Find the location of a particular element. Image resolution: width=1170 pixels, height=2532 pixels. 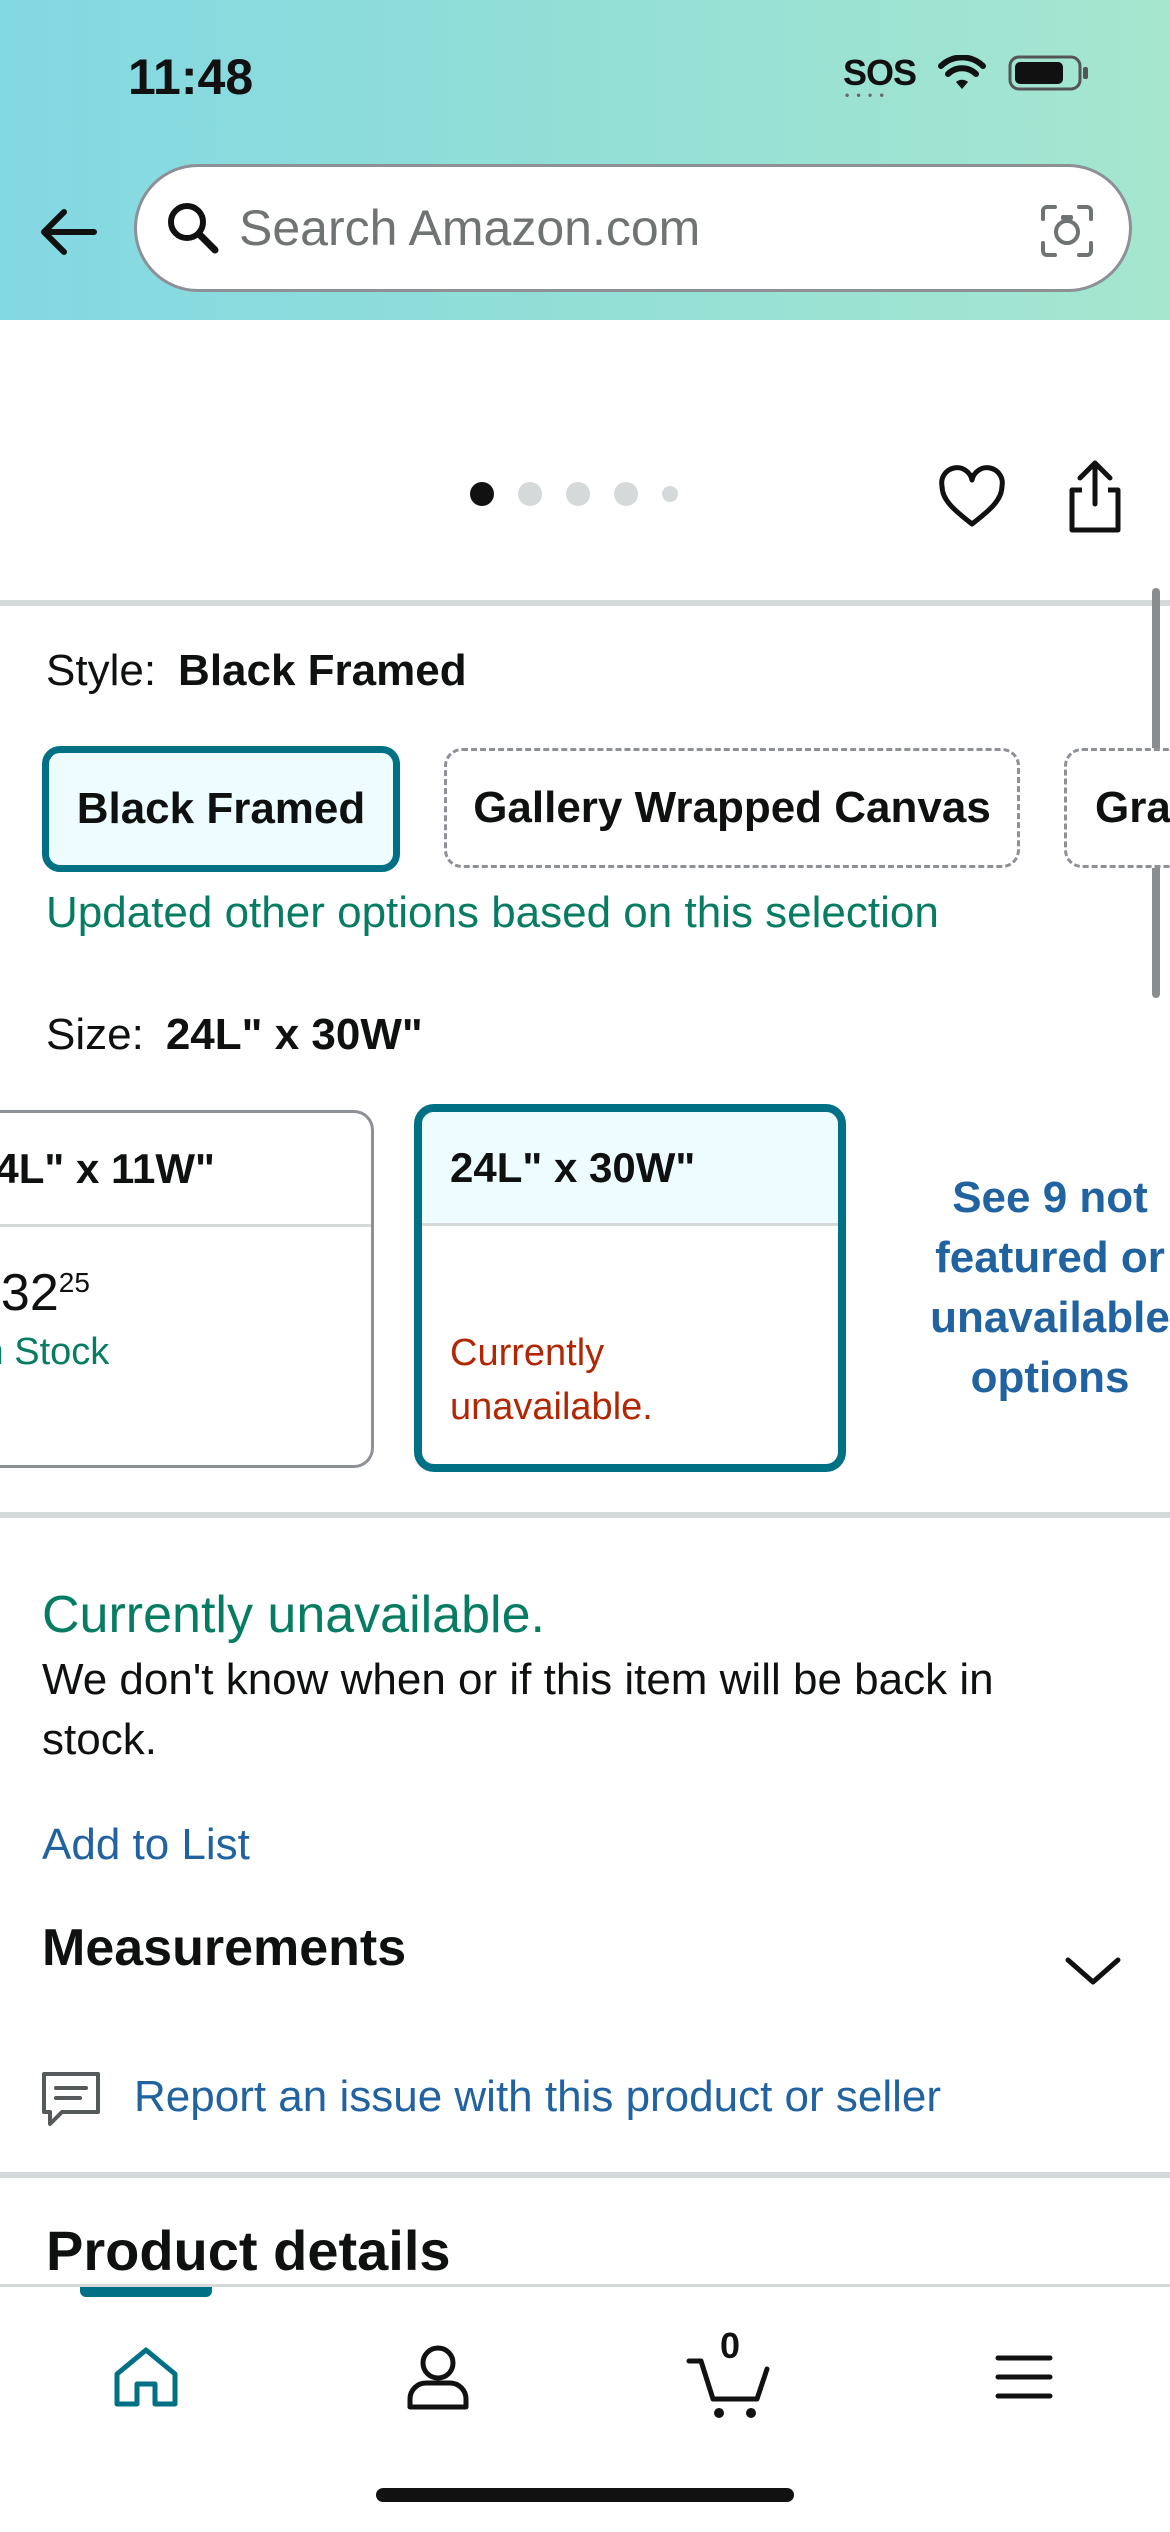

battery-icon is located at coordinates (1048, 73).